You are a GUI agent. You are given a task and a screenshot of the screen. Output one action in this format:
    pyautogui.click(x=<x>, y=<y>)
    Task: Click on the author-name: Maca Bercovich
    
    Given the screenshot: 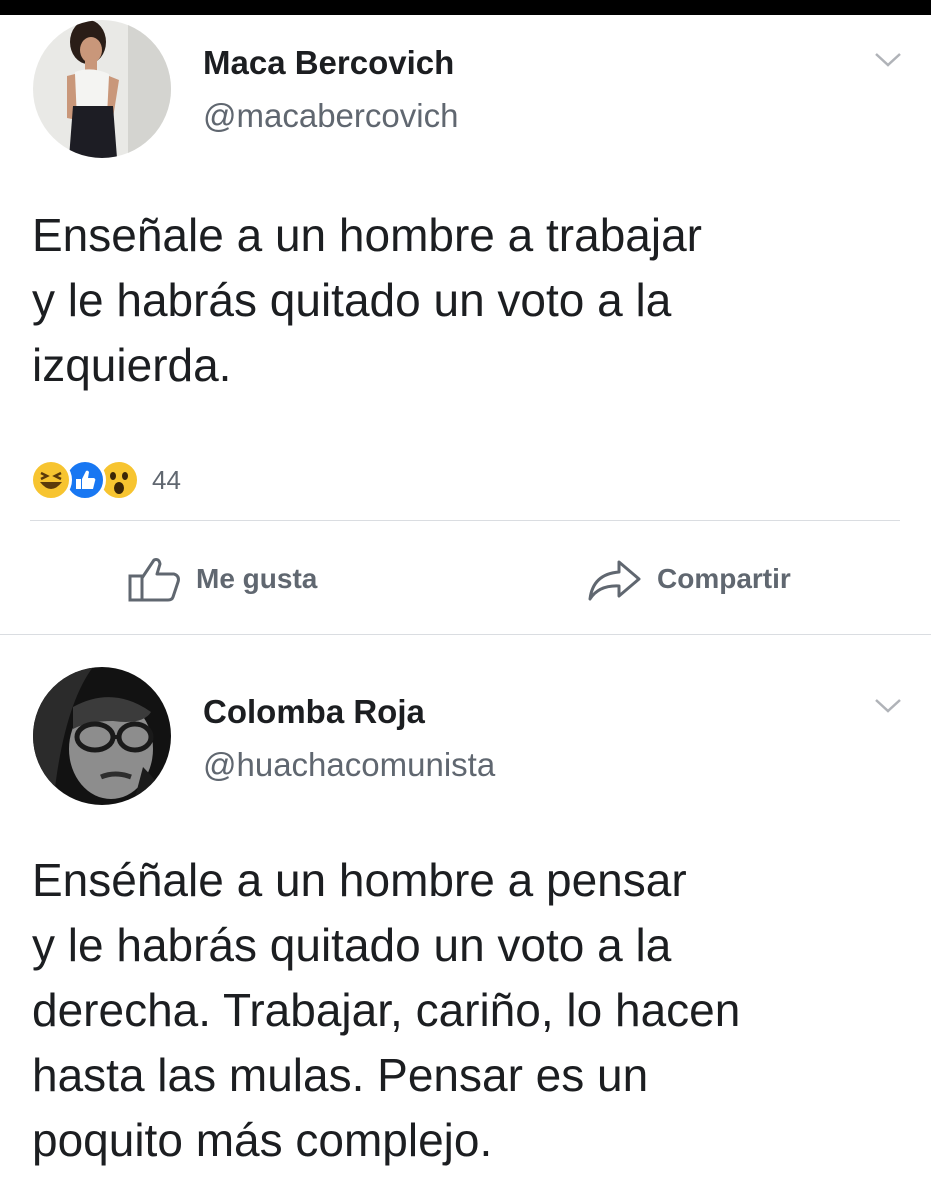 What is the action you would take?
    pyautogui.click(x=328, y=63)
    